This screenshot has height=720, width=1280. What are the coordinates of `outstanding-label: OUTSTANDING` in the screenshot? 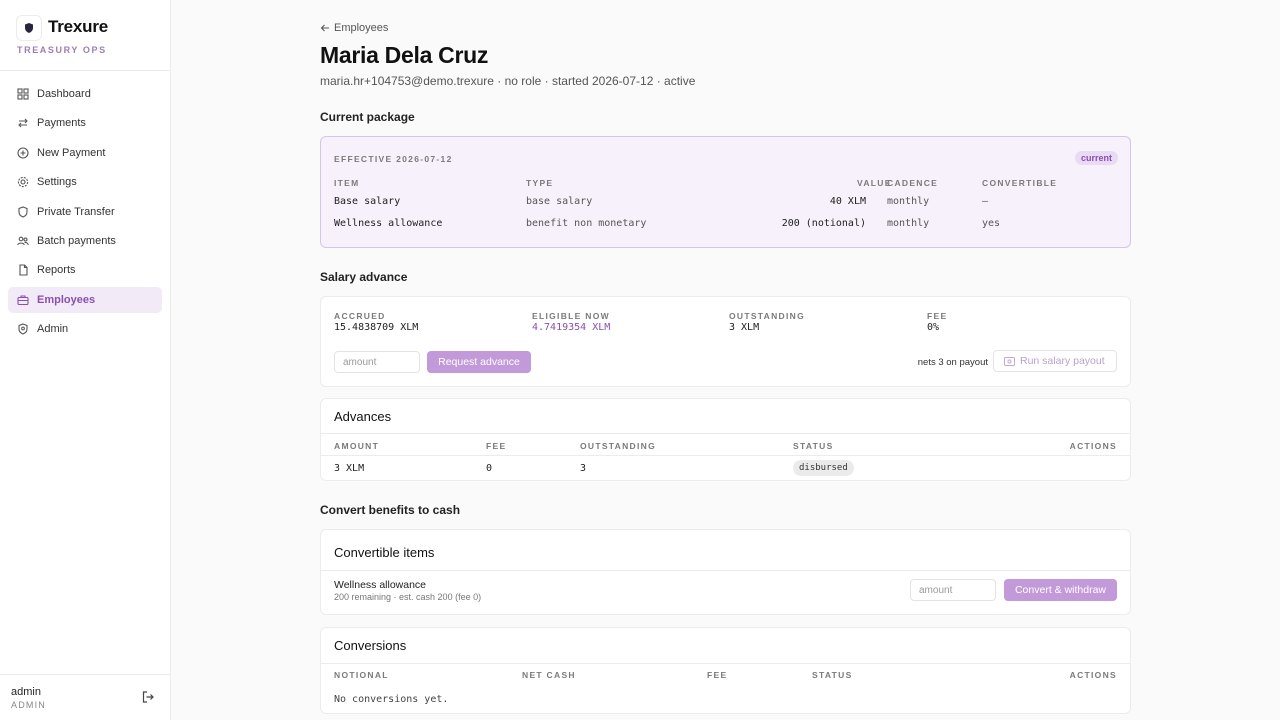 It's located at (767, 316).